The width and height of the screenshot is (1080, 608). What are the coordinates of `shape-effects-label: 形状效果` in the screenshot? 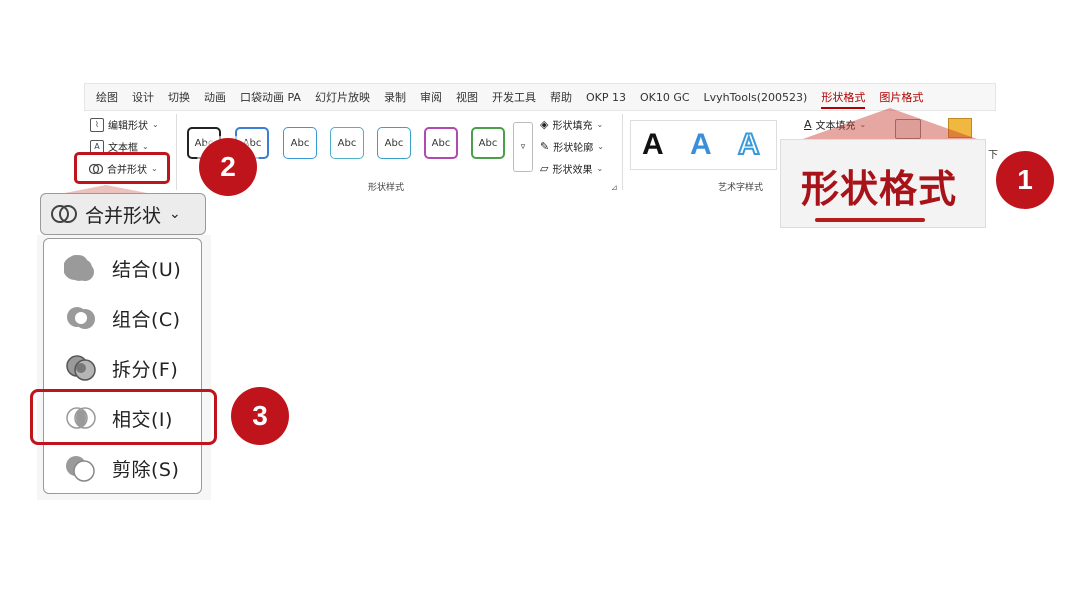 It's located at (572, 170).